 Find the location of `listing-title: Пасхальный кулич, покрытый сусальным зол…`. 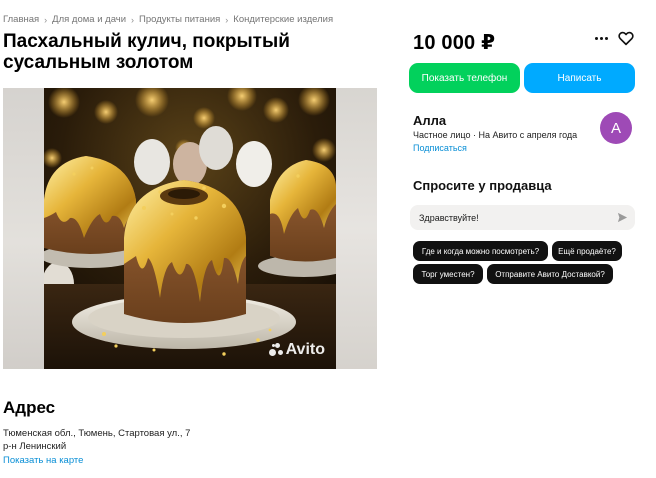

listing-title: Пасхальный кулич, покрытый сусальным зол… is located at coordinates (168, 52).